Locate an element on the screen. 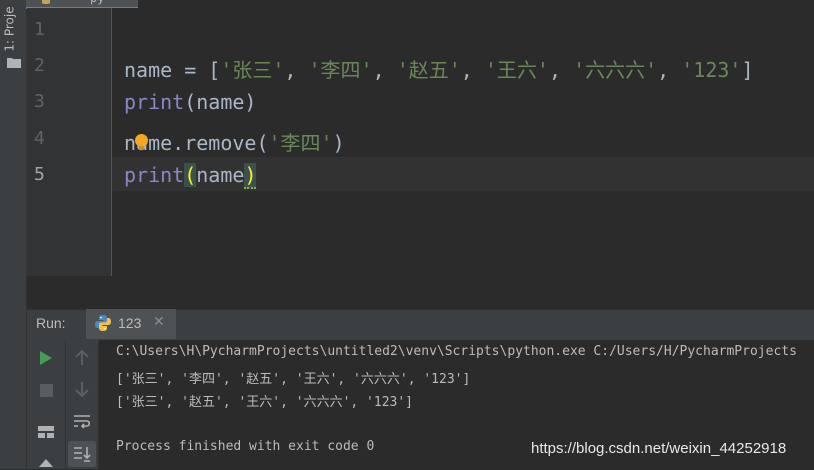 The width and height of the screenshot is (814, 470). project-tool-label: 1: Proje is located at coordinates (9, 29).